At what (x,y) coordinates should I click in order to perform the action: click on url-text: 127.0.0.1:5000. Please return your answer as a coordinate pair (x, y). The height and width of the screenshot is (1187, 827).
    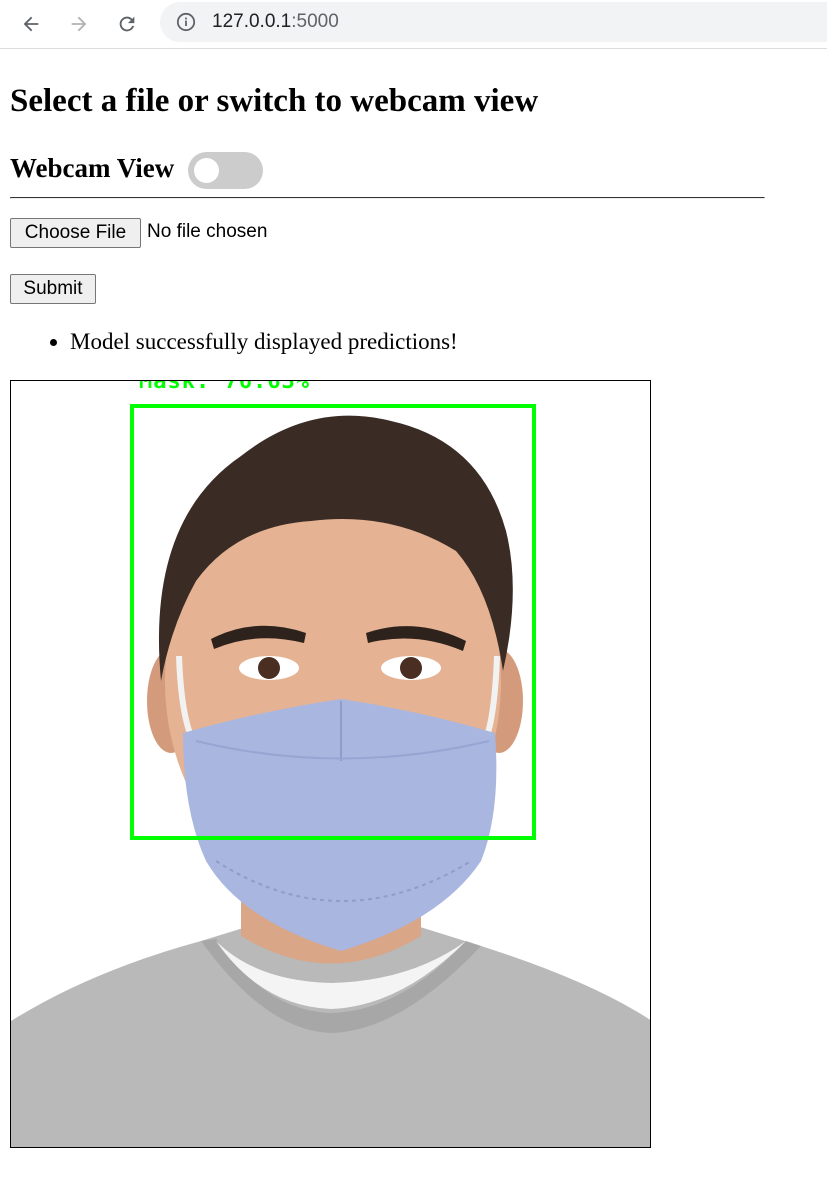
    Looking at the image, I should click on (275, 22).